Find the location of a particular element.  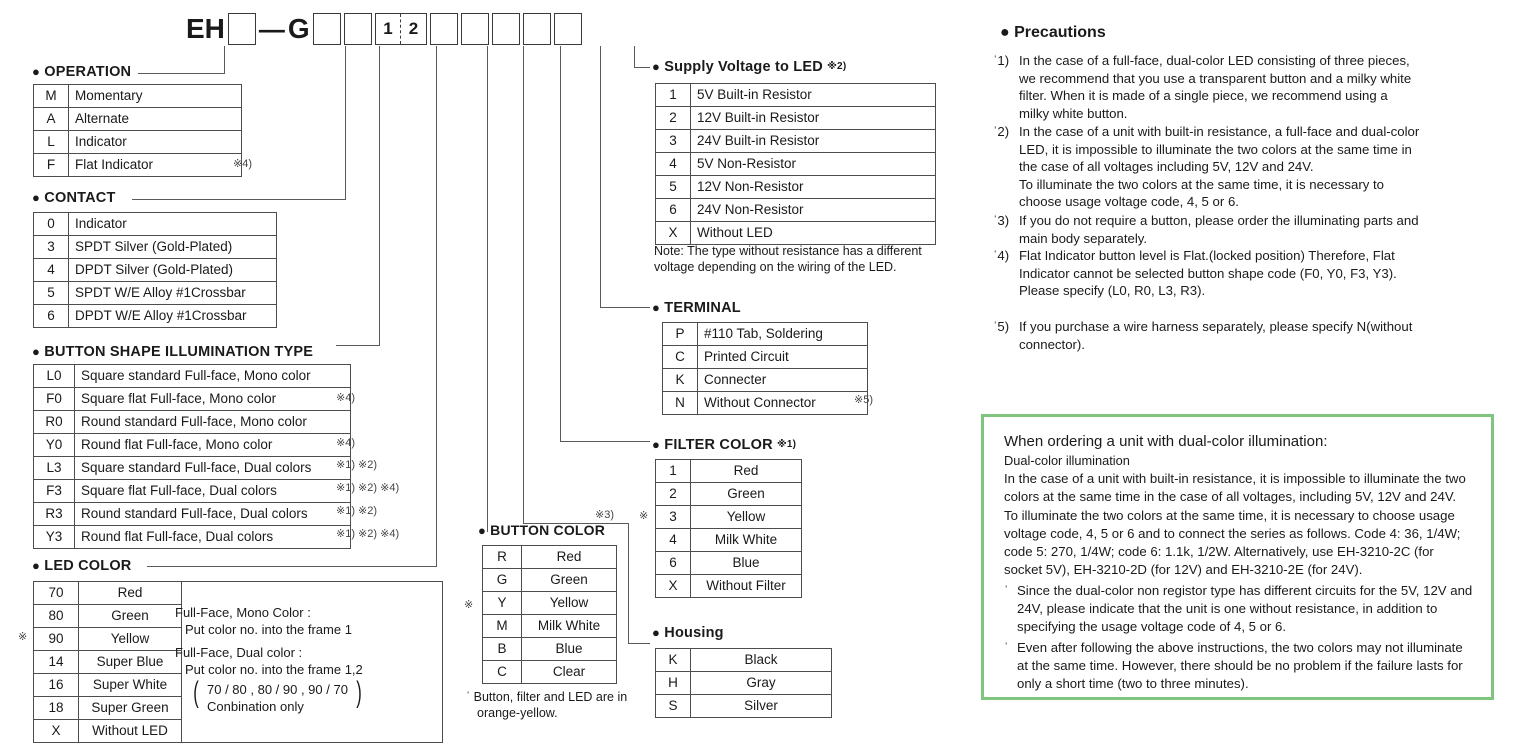

table-row: 5 SPDT W/E Alloy #1Crossbar is located at coordinates (155, 293).